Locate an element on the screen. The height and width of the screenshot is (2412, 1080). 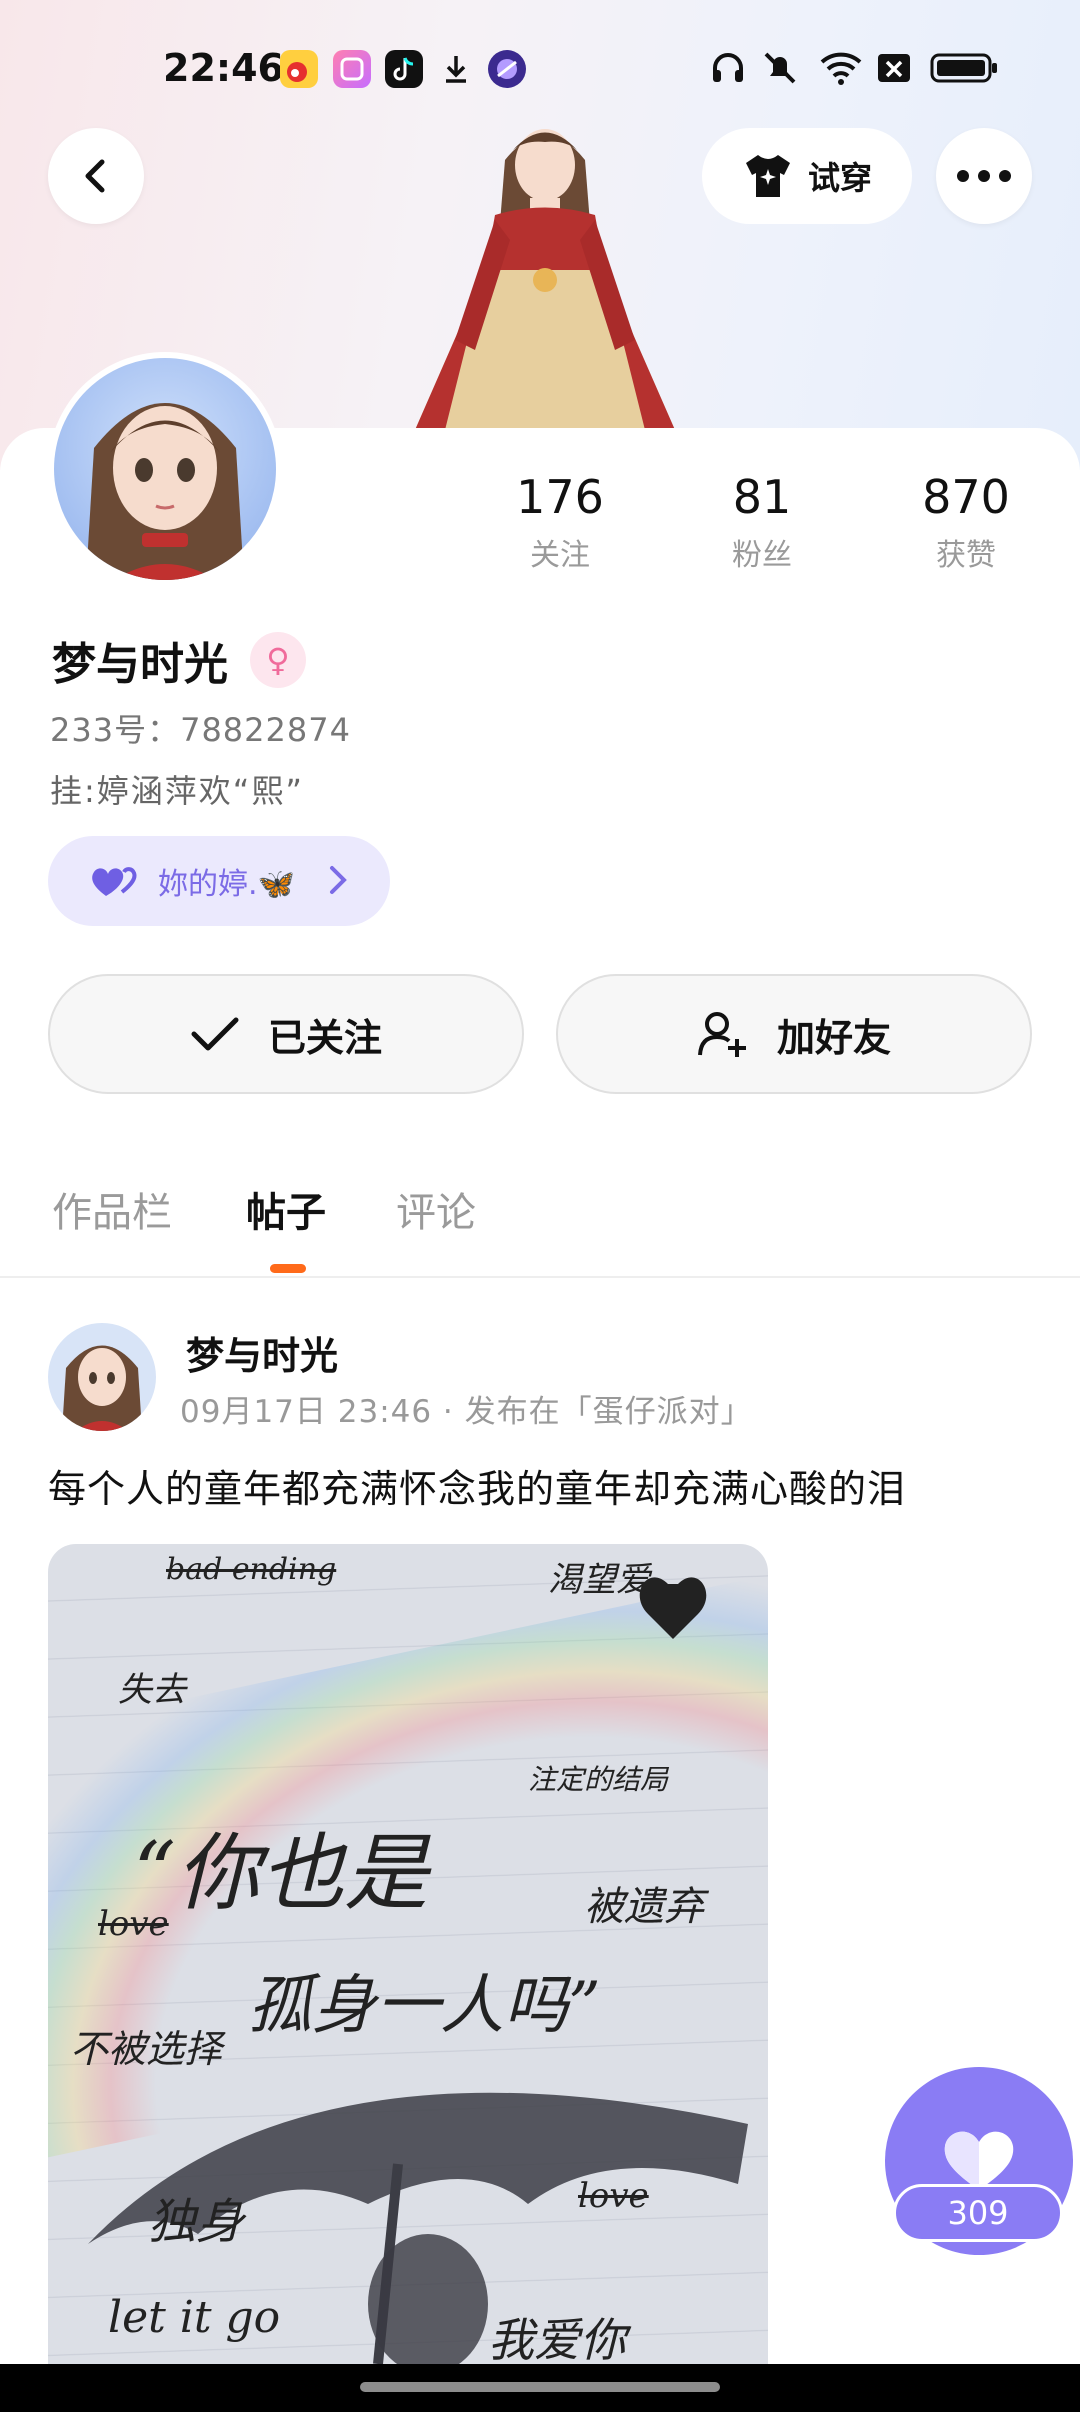
avatar-portrait-image is located at coordinates (165, 491).